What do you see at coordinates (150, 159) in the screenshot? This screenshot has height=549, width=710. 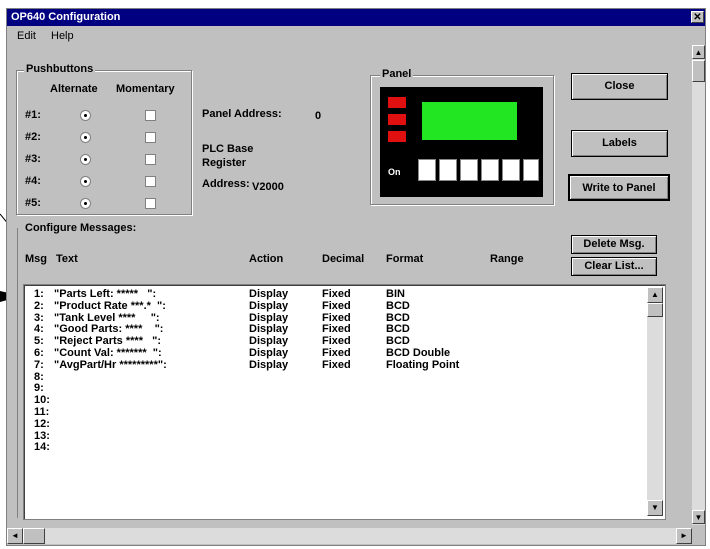 I see `pushbutton-3-momentary-radio` at bounding box center [150, 159].